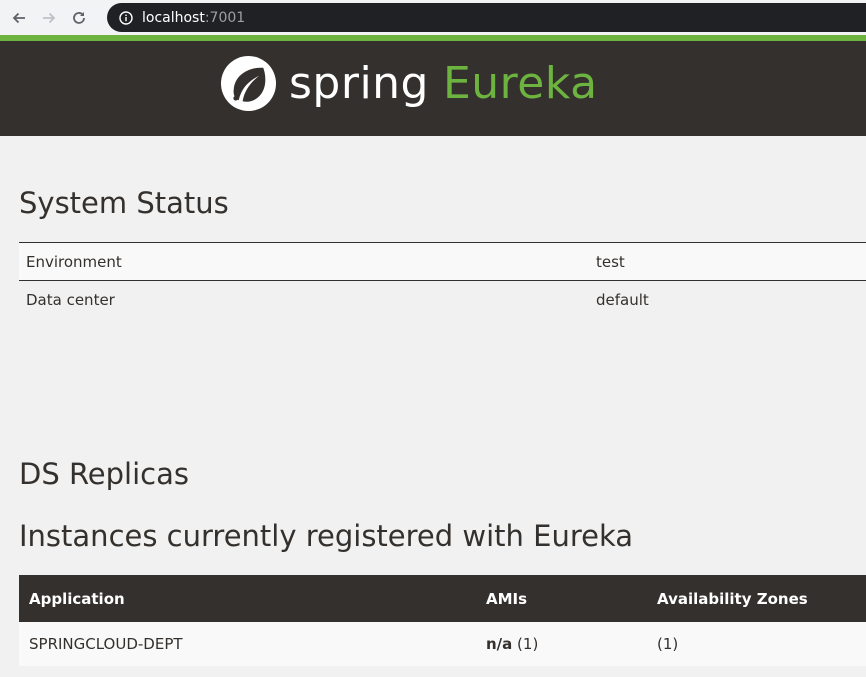 This screenshot has width=866, height=677. Describe the element at coordinates (442, 299) in the screenshot. I see `table-row: Data center default` at that location.